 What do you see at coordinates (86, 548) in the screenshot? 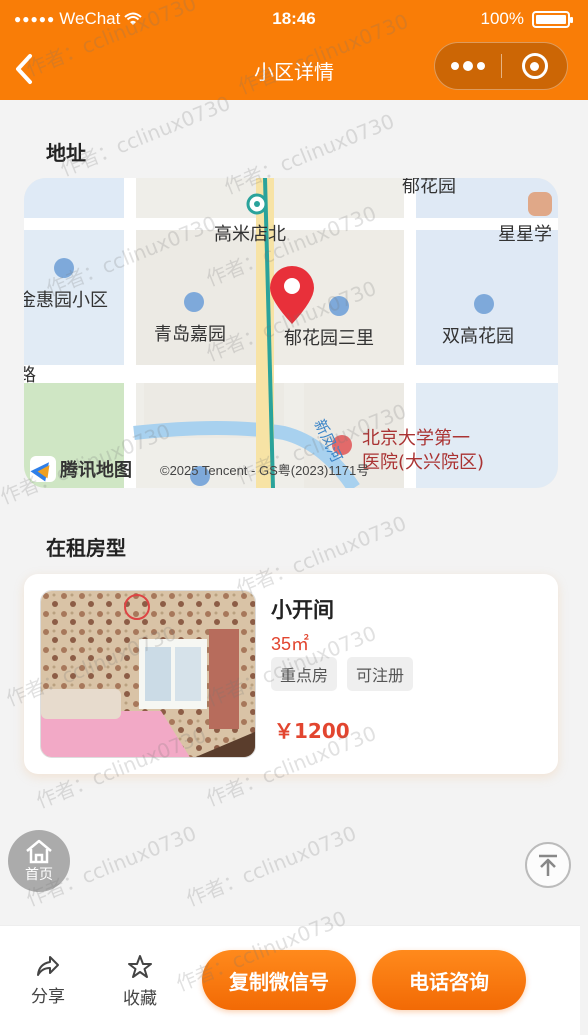
I see `section-title-rental-types: 在租房型` at bounding box center [86, 548].